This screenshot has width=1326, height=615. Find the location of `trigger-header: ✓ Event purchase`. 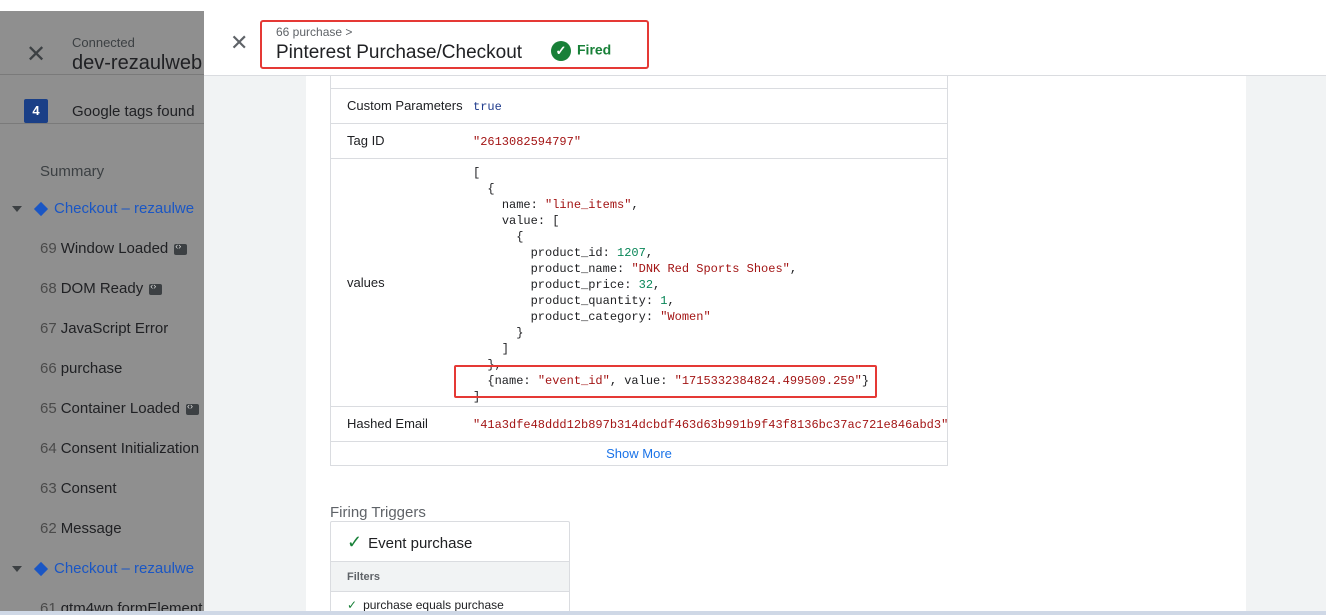

trigger-header: ✓ Event purchase is located at coordinates (450, 542).